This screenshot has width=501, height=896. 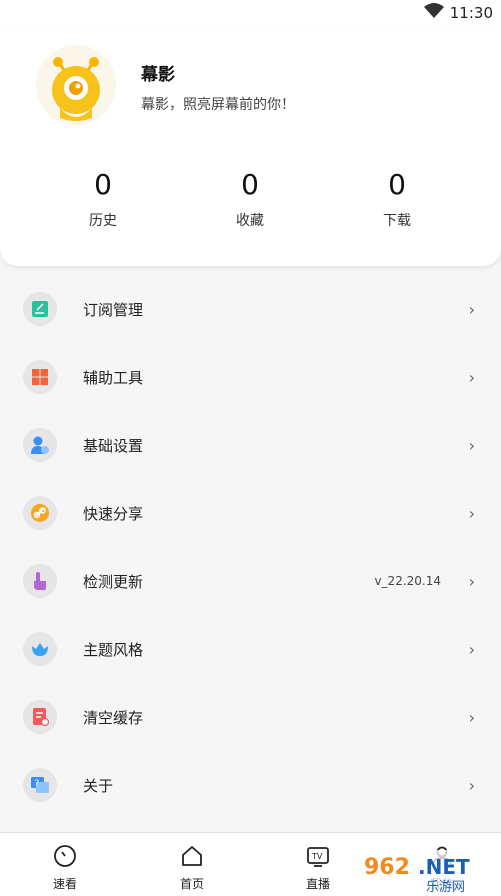 I want to click on about-help-icon: ?, so click(x=40, y=785).